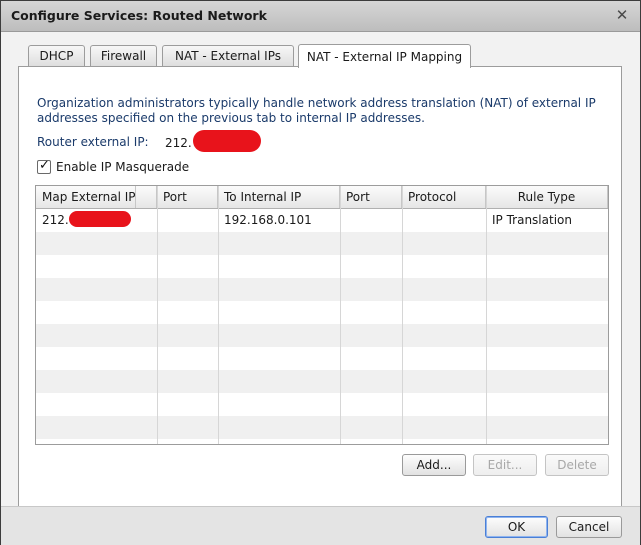 The width and height of the screenshot is (641, 545). I want to click on close-icon: ✕, so click(622, 15).